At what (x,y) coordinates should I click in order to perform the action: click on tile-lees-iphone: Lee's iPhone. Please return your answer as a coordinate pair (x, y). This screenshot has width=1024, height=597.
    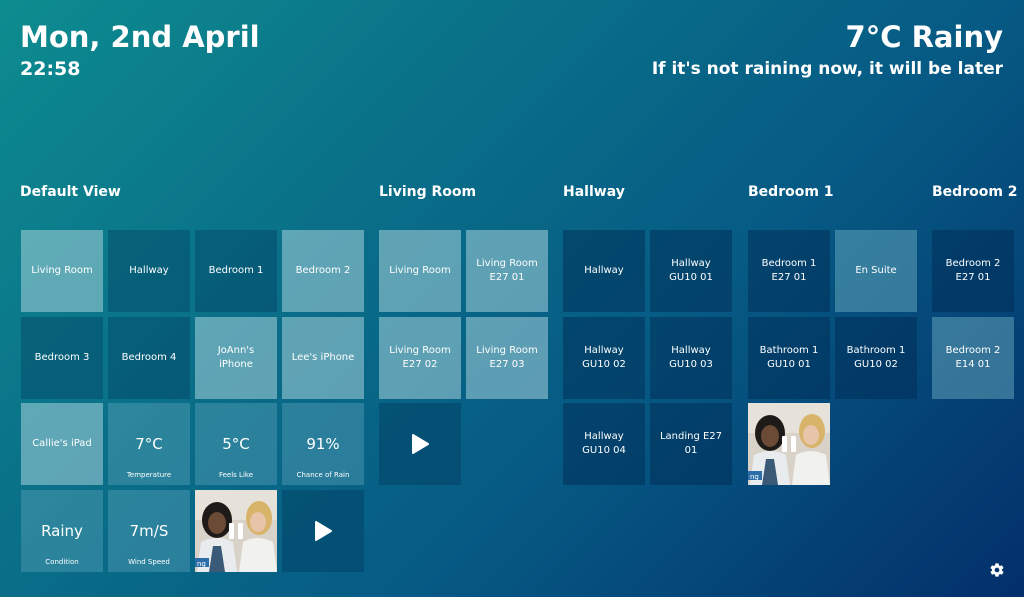
    Looking at the image, I should click on (323, 358).